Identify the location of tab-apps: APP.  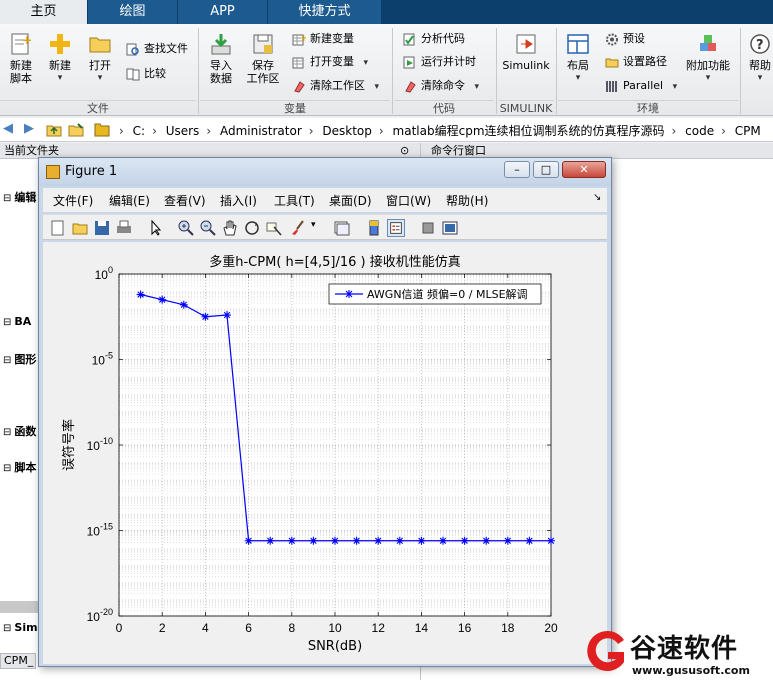
(223, 12).